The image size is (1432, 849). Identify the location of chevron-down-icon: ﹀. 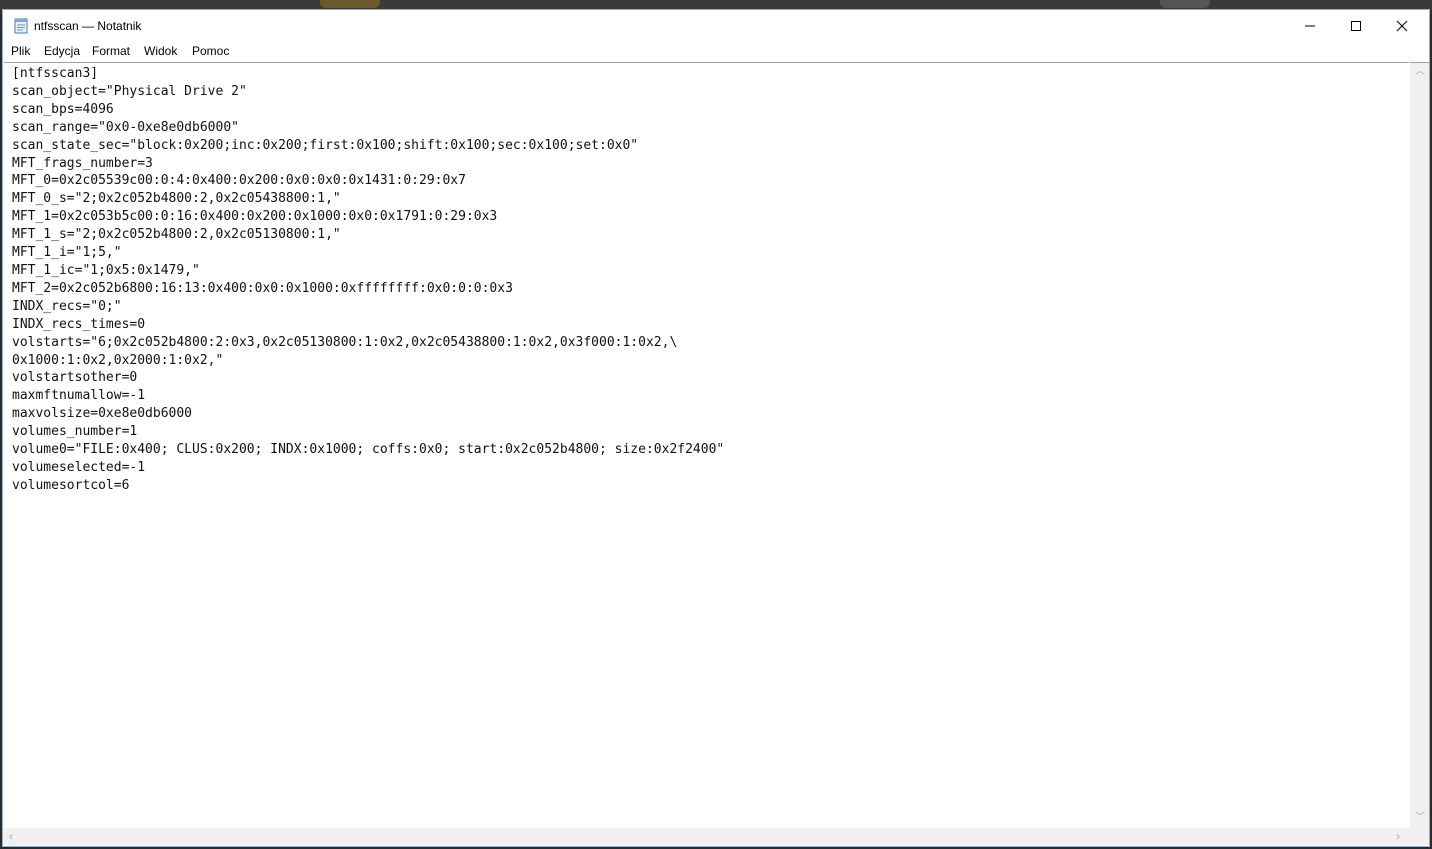
(1420, 818).